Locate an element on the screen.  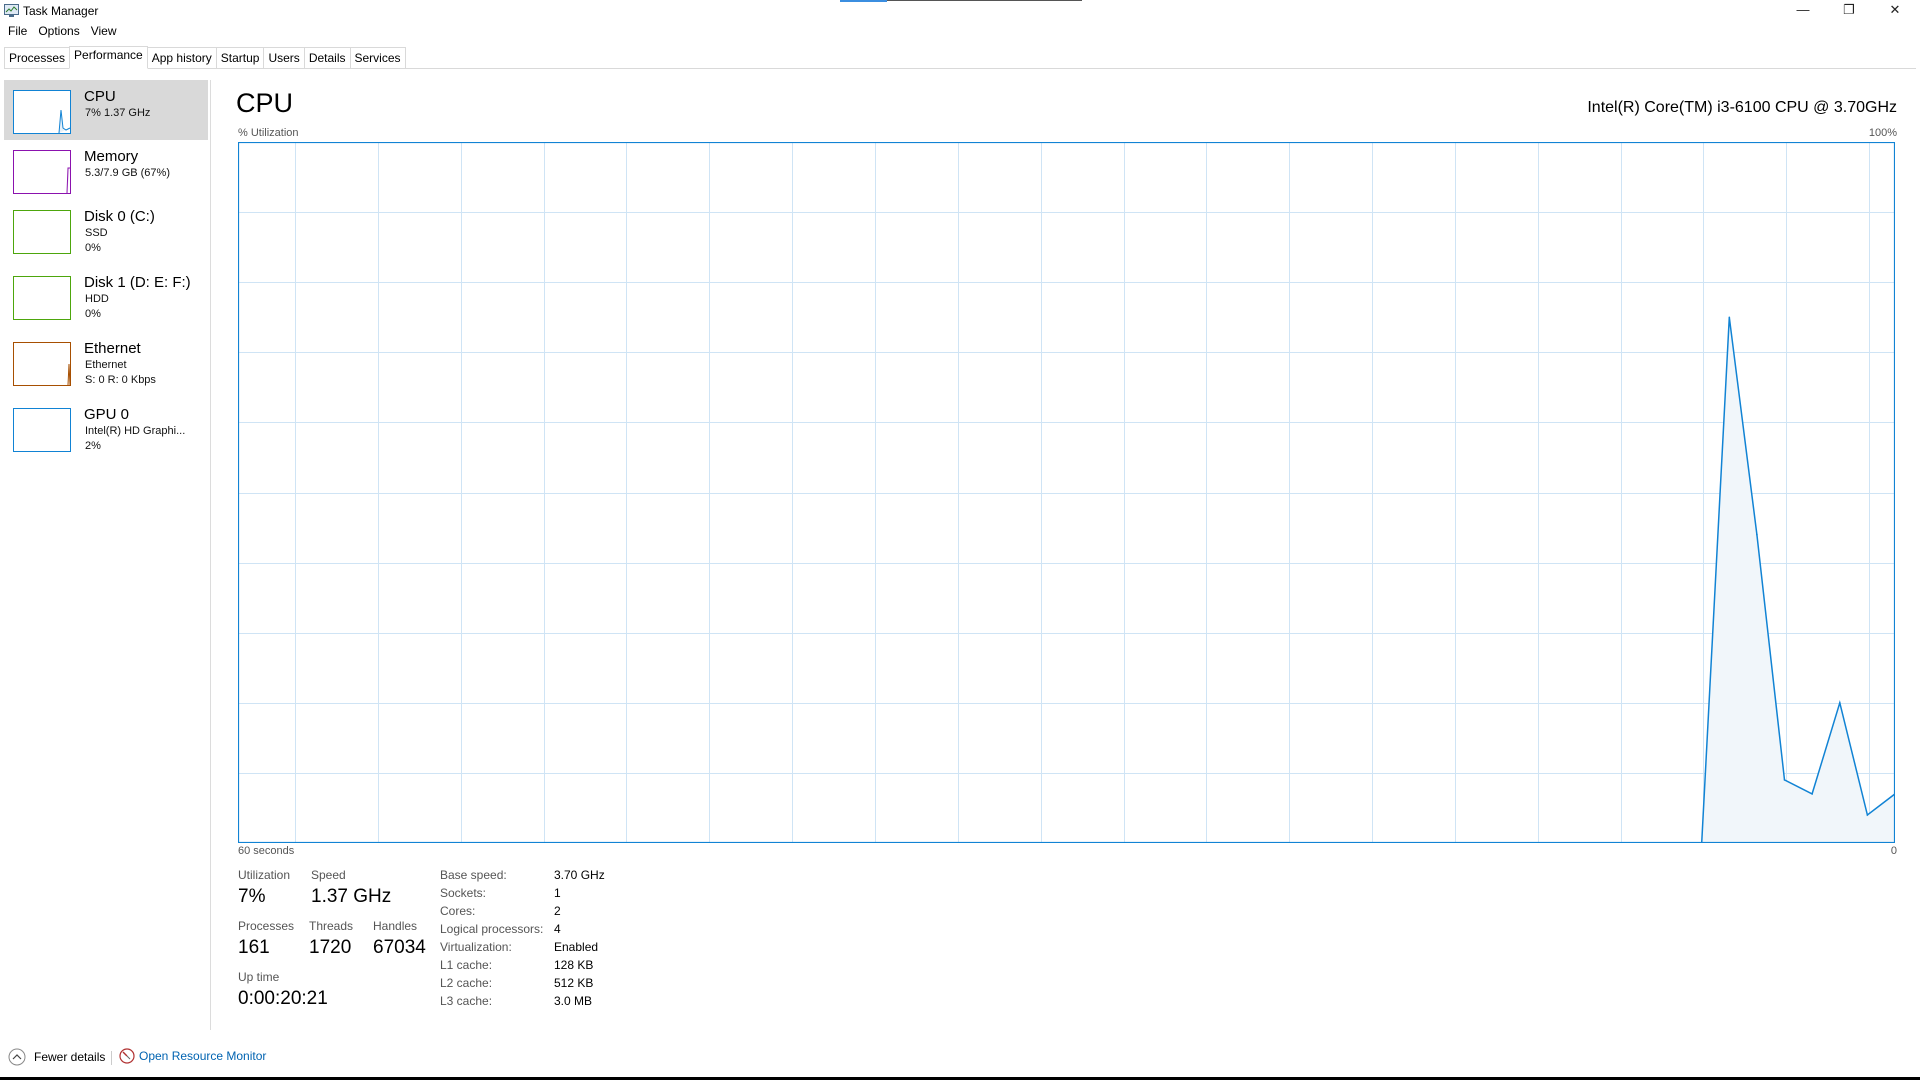
stat-value: 7% is located at coordinates (252, 896).